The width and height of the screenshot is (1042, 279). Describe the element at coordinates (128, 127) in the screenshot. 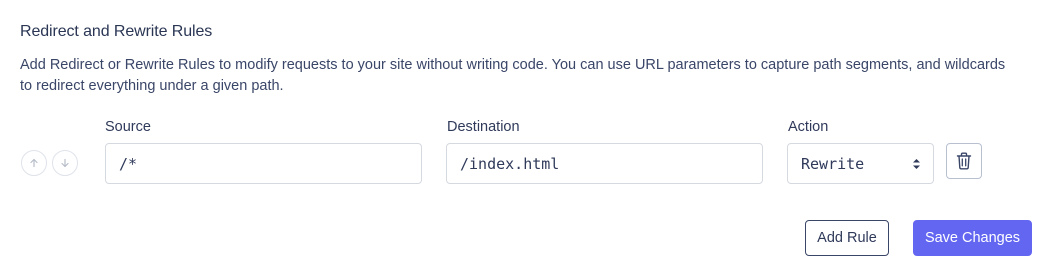

I see `source-column-label: Source` at that location.